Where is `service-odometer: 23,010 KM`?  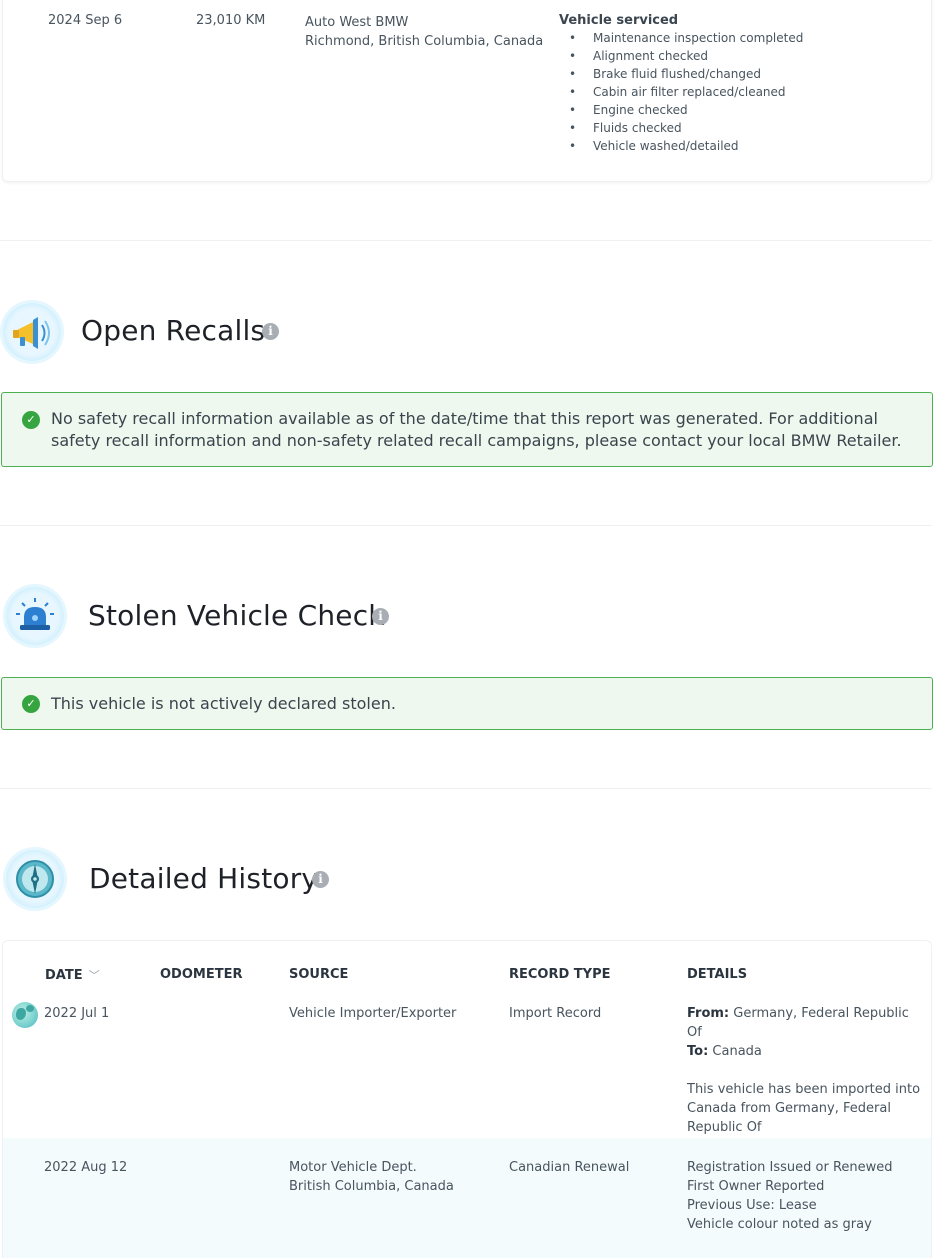 service-odometer: 23,010 KM is located at coordinates (231, 20).